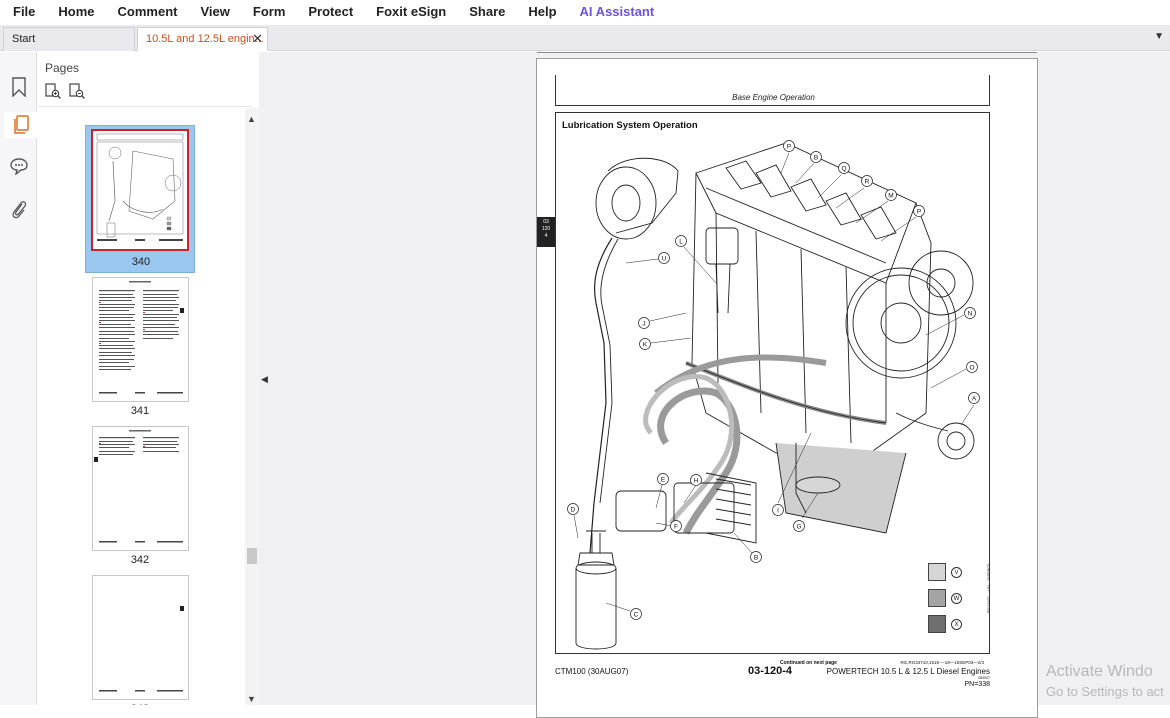 The image size is (1170, 718). I want to click on page-thumbnail: 343, so click(140, 640).